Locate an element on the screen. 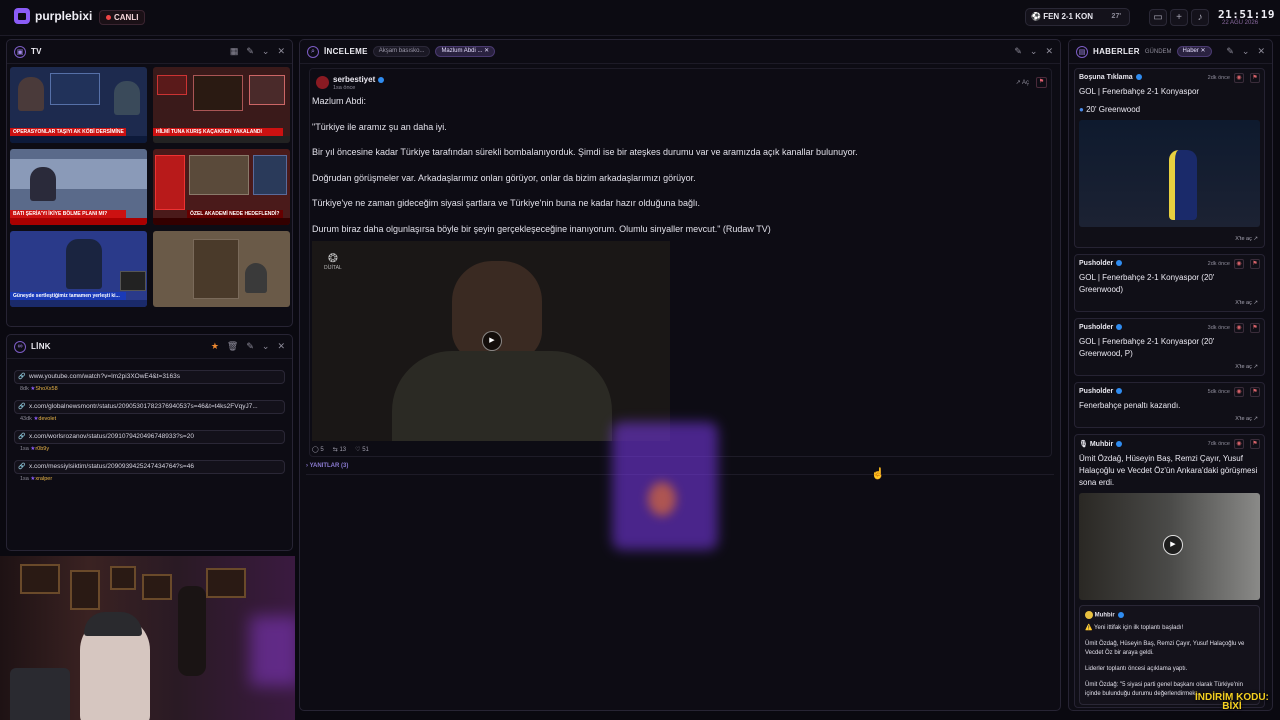 The height and width of the screenshot is (720, 1280). subtext-value: 20' Greenwood is located at coordinates (1113, 109).